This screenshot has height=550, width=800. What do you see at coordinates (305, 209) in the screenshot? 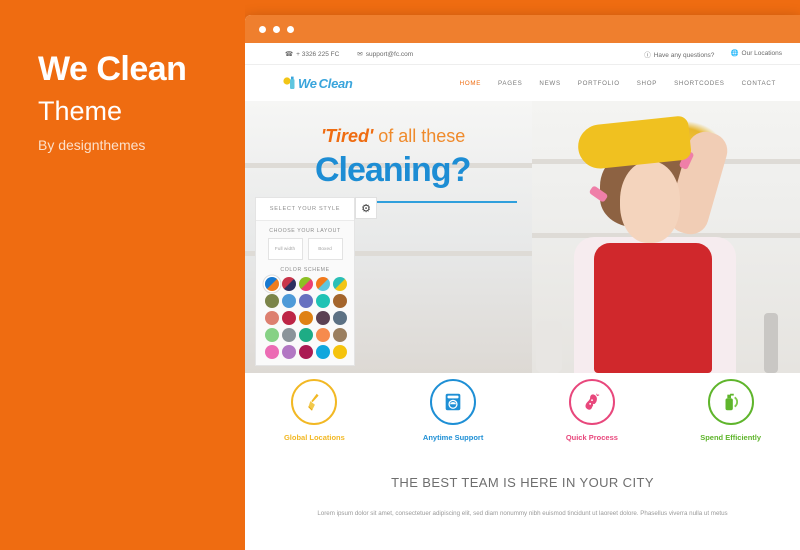
I see `switcher-title: SELECT YOUR STYLE` at bounding box center [305, 209].